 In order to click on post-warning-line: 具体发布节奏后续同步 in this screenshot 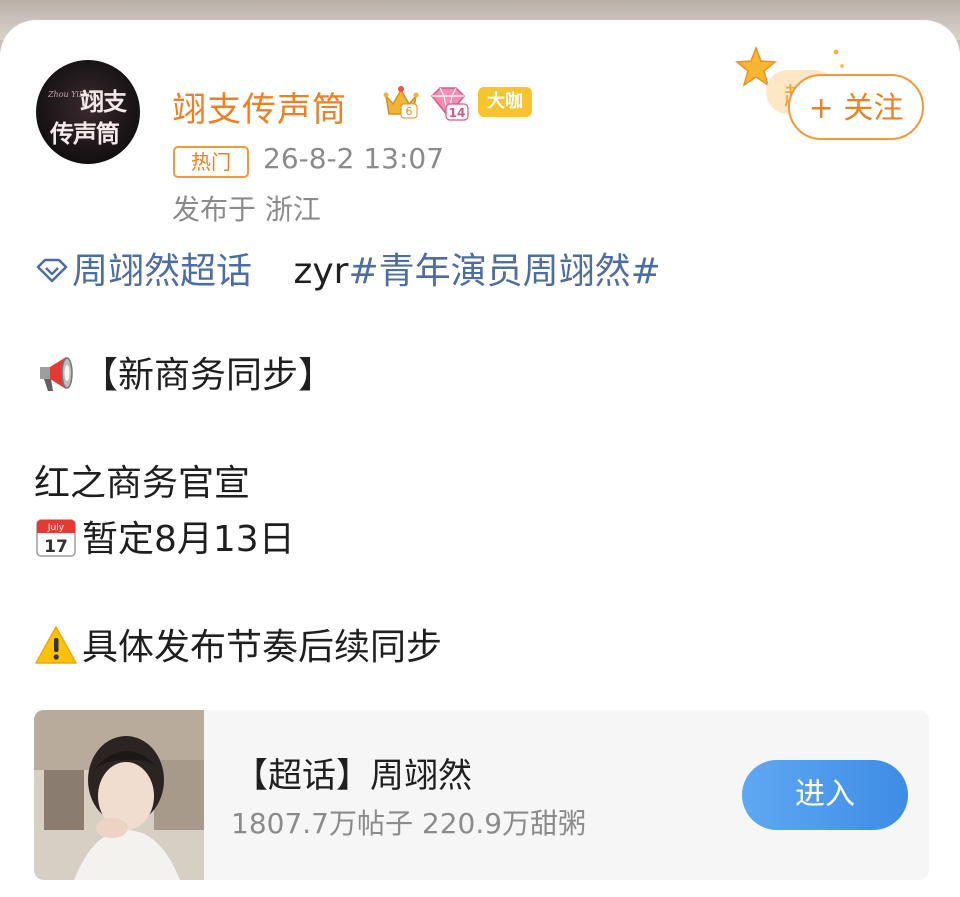, I will do `click(238, 644)`.